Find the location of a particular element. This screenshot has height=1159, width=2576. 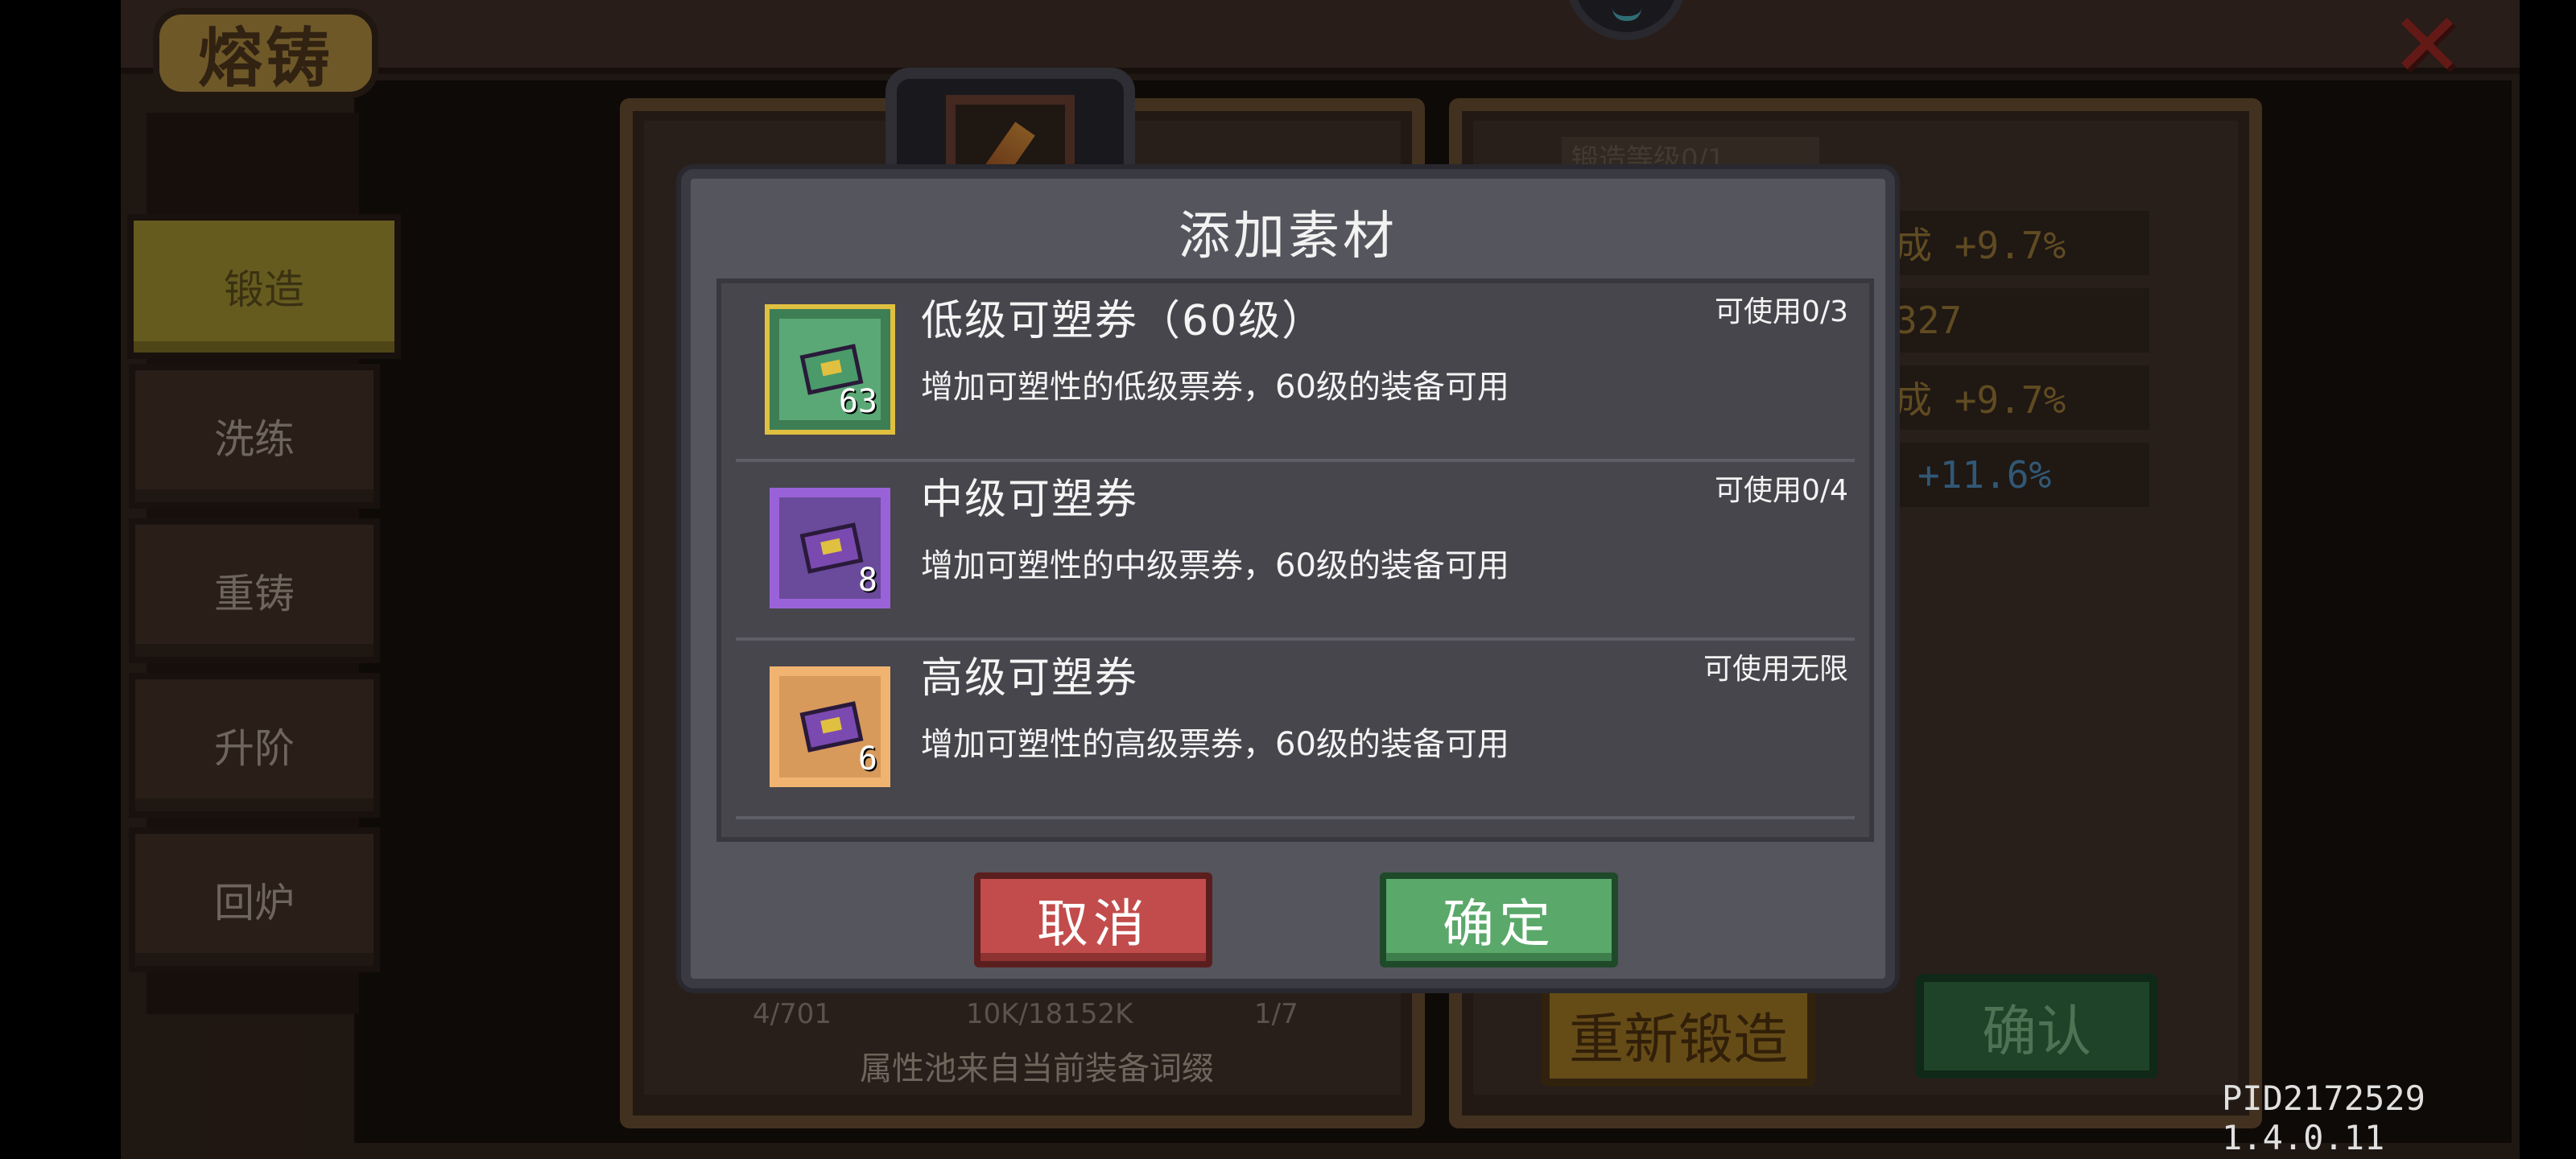

material-item: 6 高级可塑券 可使用无限 增加可塑性的高级票券，60级的装备可用 is located at coordinates (1295, 730).